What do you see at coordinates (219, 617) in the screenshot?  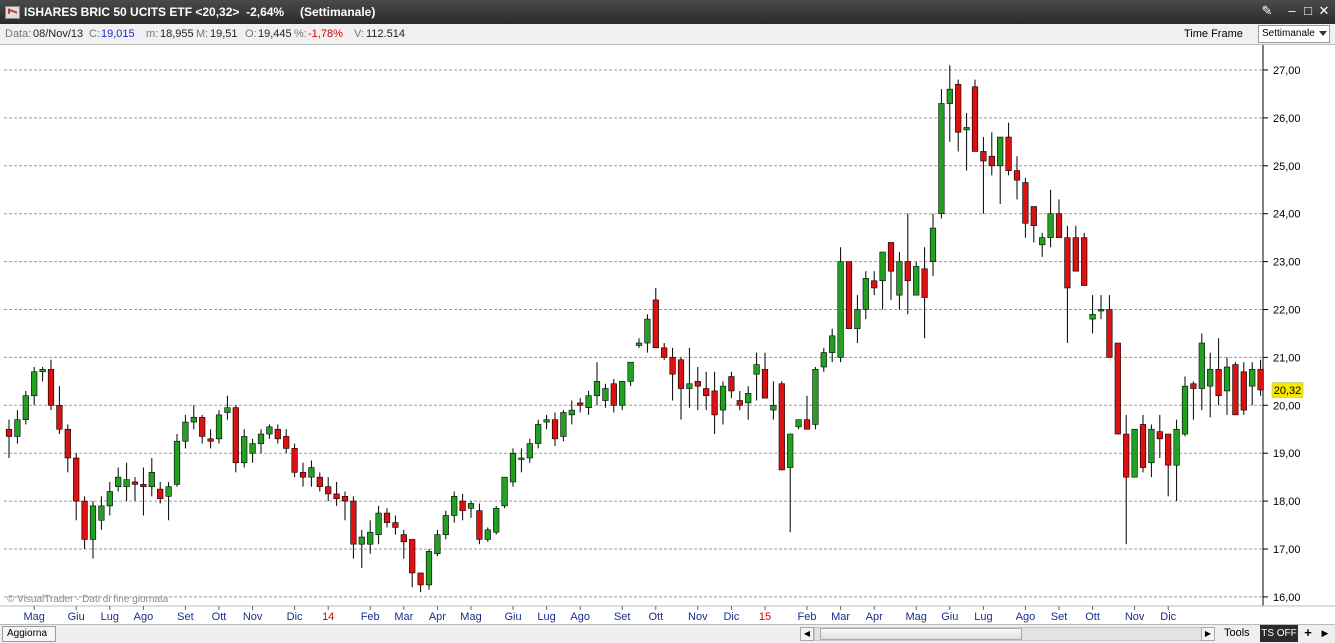 I see `x-tick-label: Ott` at bounding box center [219, 617].